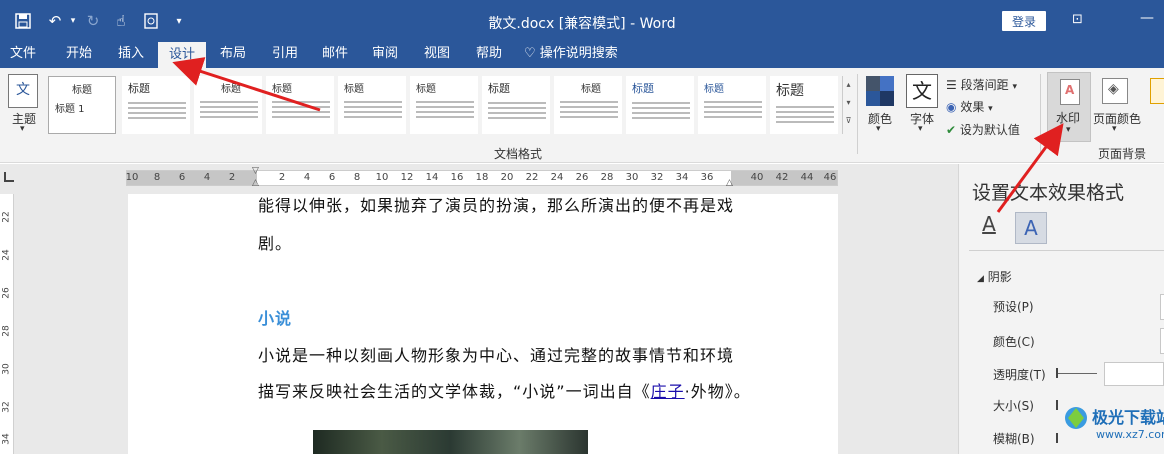 This screenshot has width=1164, height=457. What do you see at coordinates (246, 84) in the screenshot?
I see `arrow-to-design-tab` at bounding box center [246, 84].